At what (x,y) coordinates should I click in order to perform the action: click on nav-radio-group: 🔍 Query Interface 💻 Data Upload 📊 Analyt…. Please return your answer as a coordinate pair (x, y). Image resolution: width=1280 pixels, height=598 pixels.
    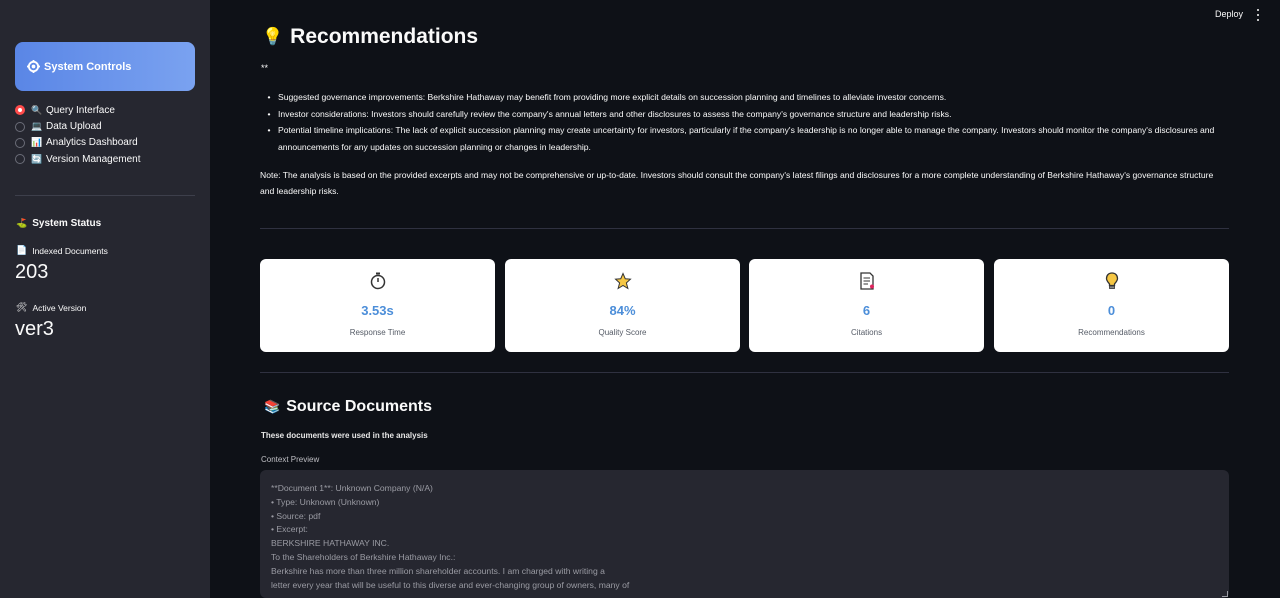
    Looking at the image, I should click on (78, 135).